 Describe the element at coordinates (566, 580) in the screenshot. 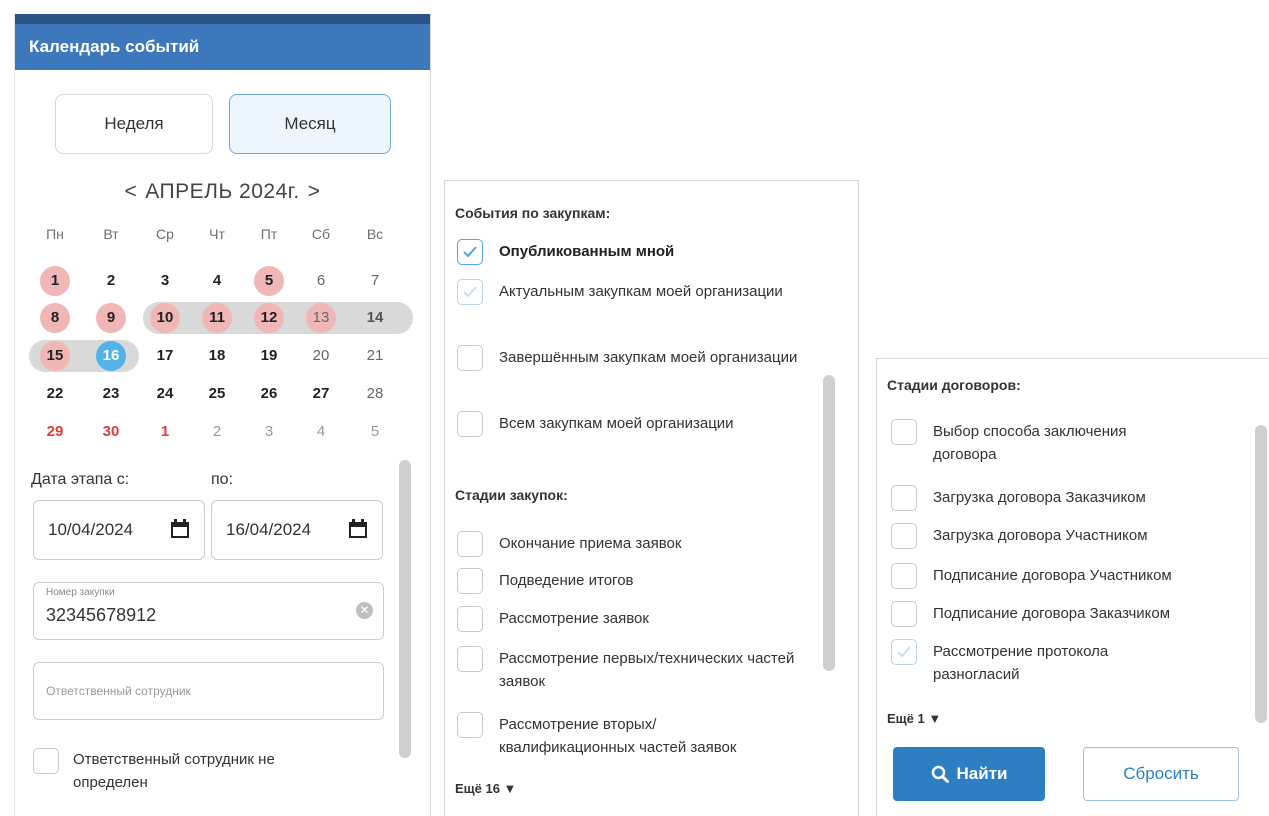

I see `stage-label: Подведение итогов` at that location.